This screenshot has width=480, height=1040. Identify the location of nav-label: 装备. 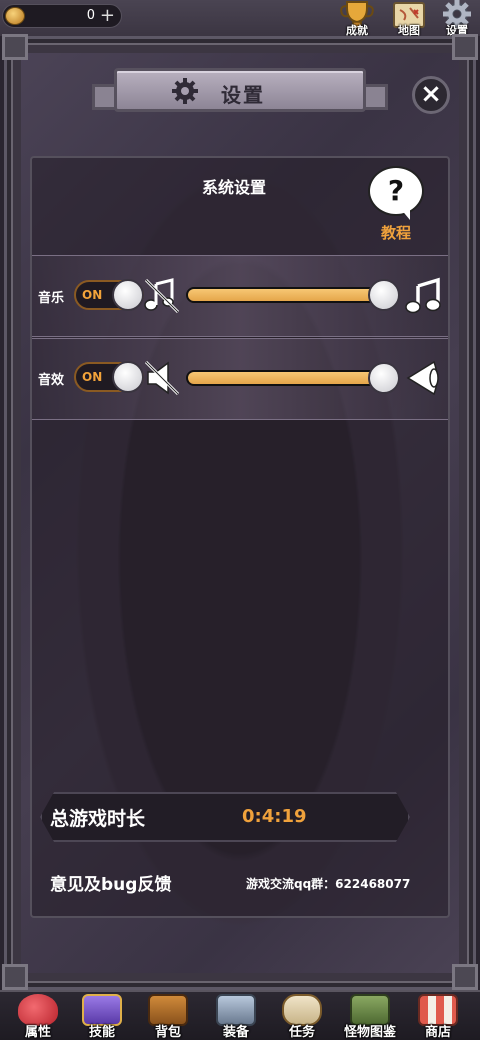
(235, 1032).